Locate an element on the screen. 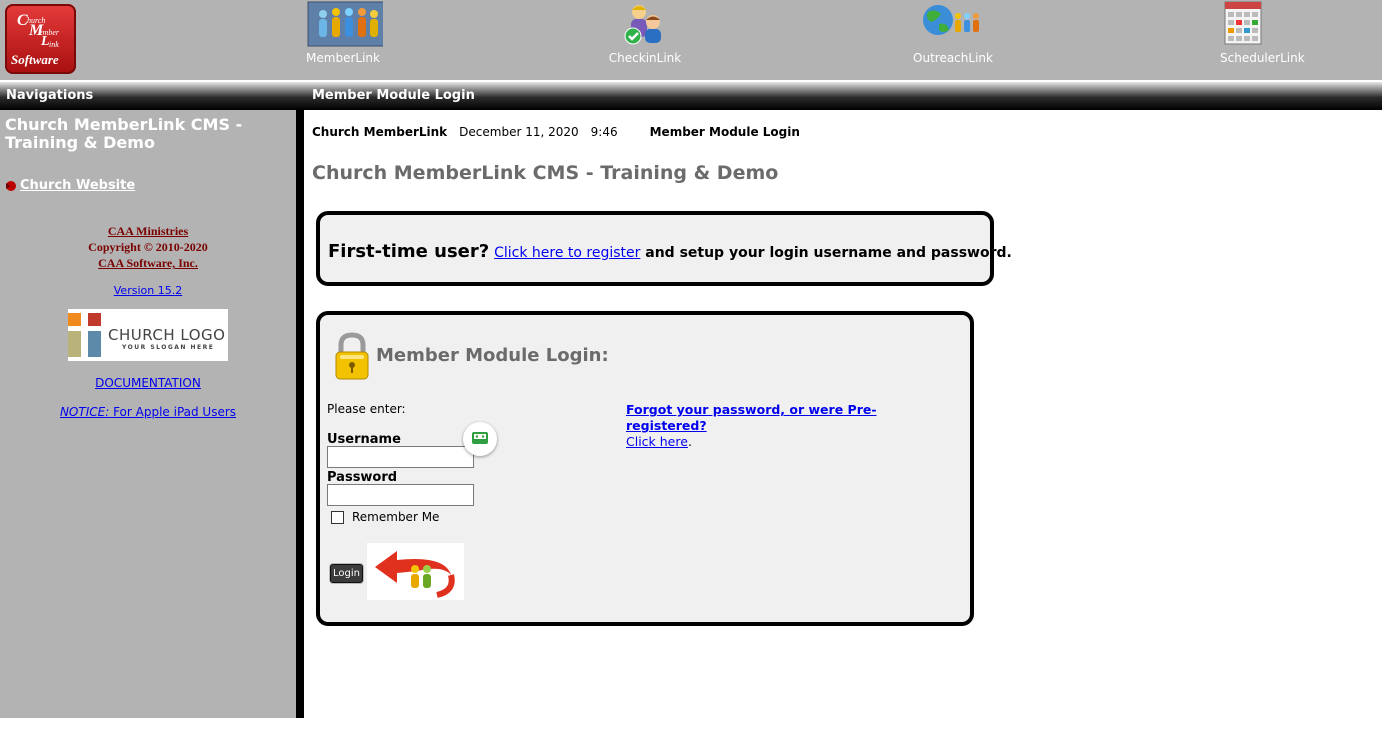  remember-me-row: Remember Me is located at coordinates (385, 517).